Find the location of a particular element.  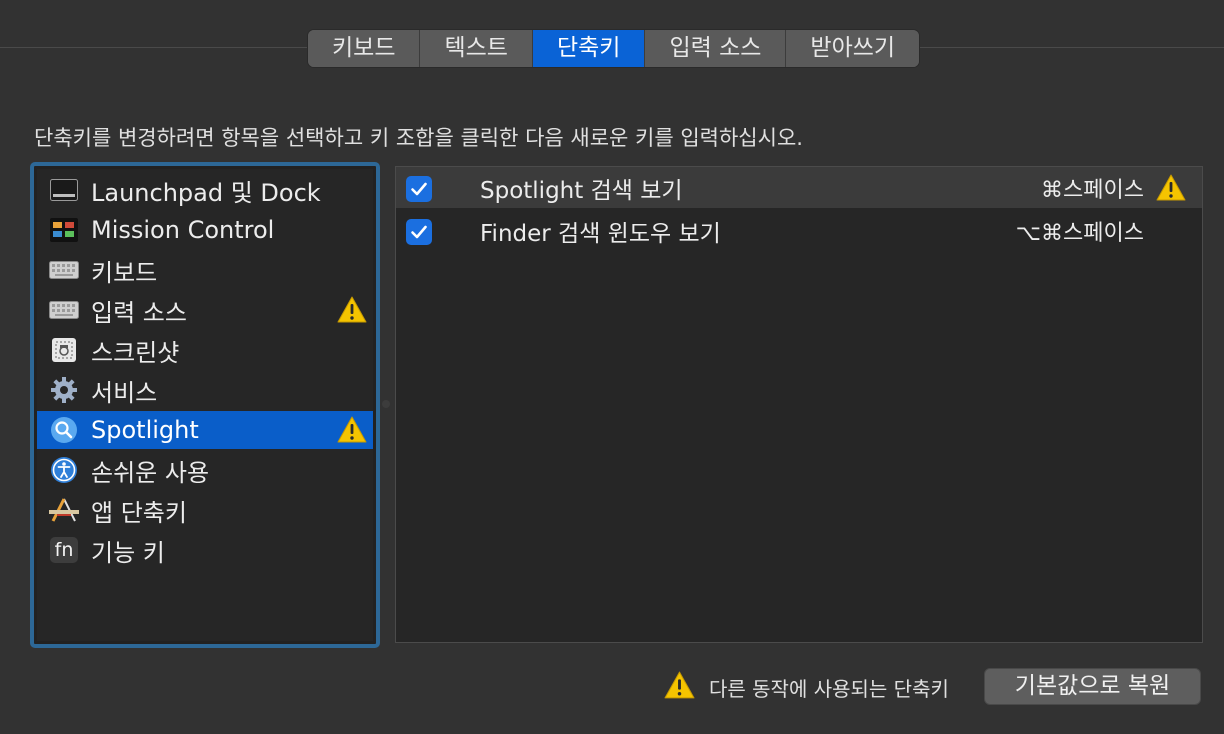

tab-text: 텍스트 is located at coordinates (476, 48).